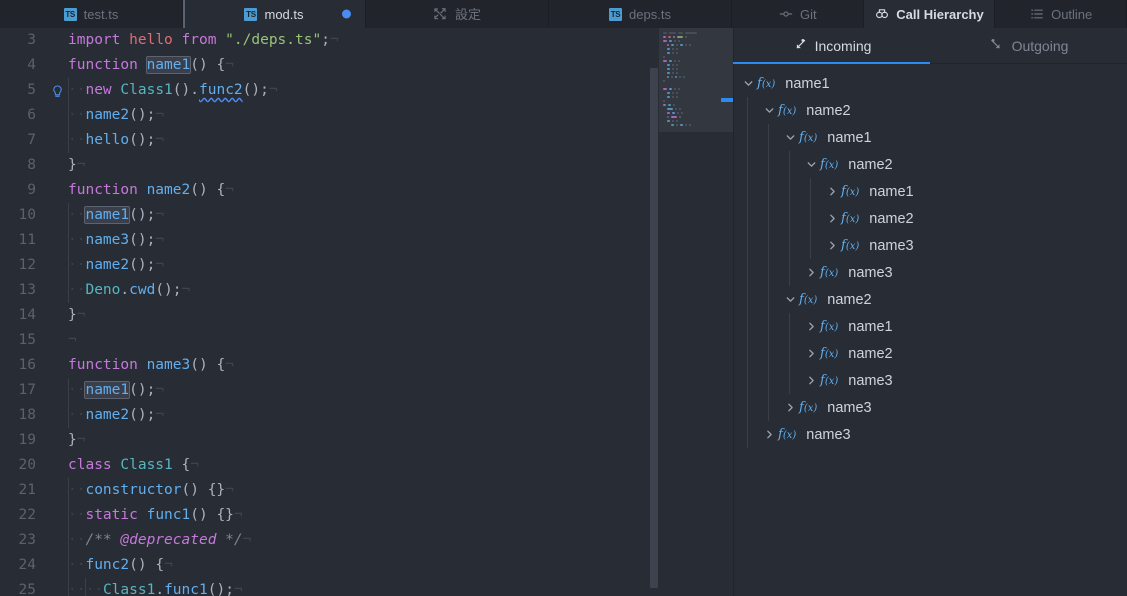  What do you see at coordinates (72, 315) in the screenshot?
I see `code-token: }` at bounding box center [72, 315].